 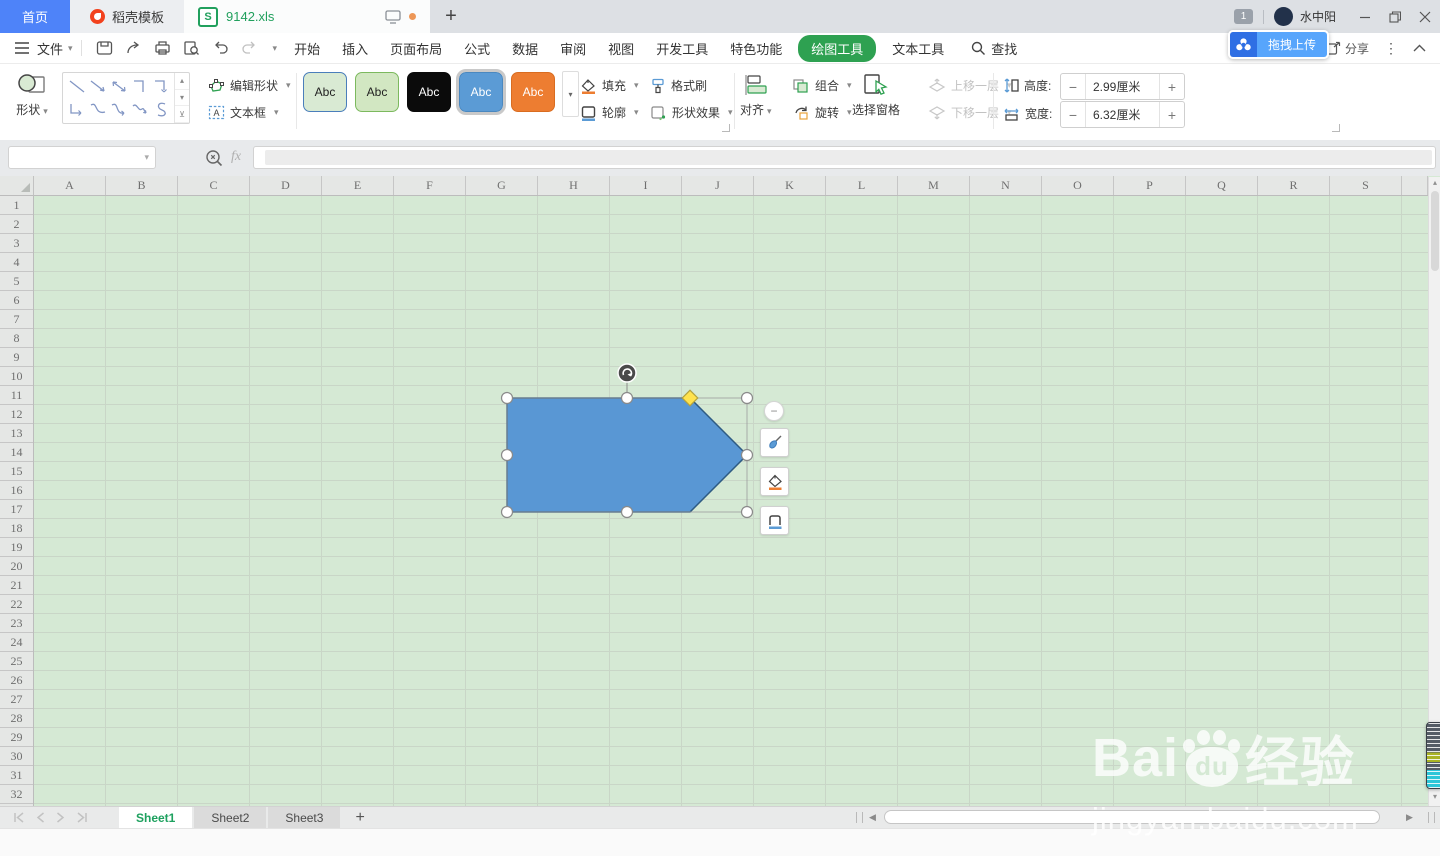 I want to click on menu-审阅: 审阅, so click(x=573, y=48).